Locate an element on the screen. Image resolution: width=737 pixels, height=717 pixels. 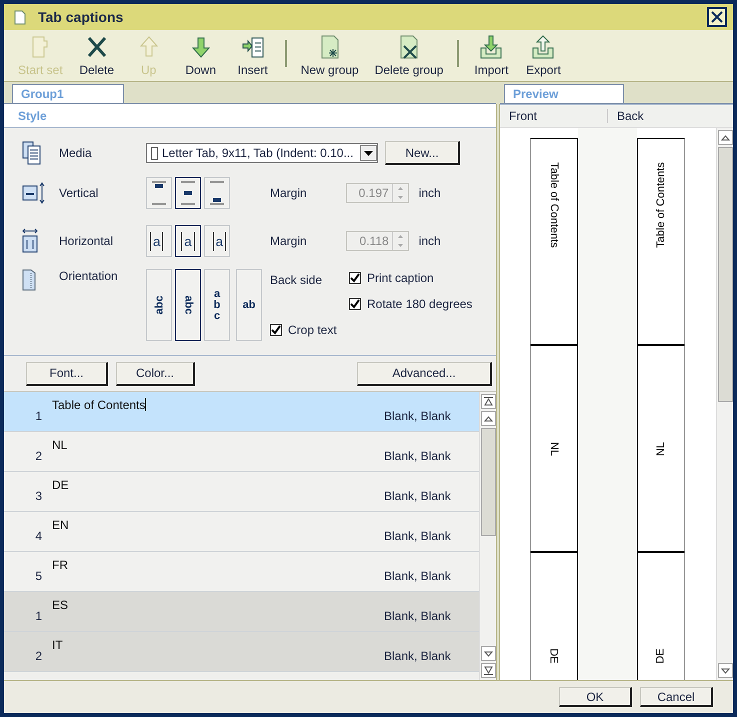
close-button is located at coordinates (717, 17).